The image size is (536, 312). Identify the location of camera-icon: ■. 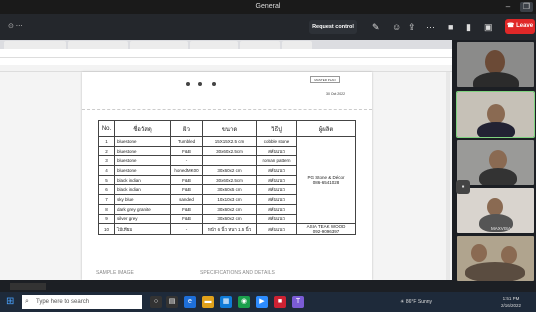
(450, 27).